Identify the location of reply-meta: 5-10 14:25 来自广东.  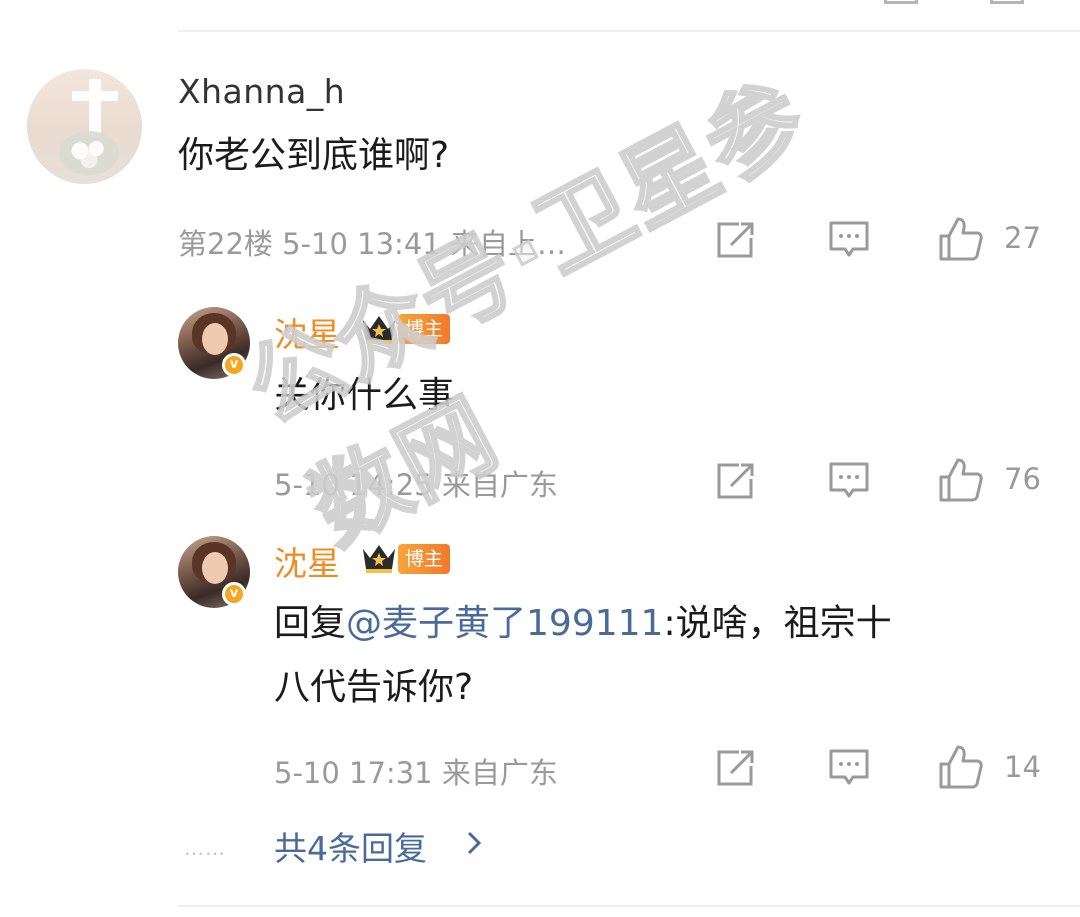
(416, 485).